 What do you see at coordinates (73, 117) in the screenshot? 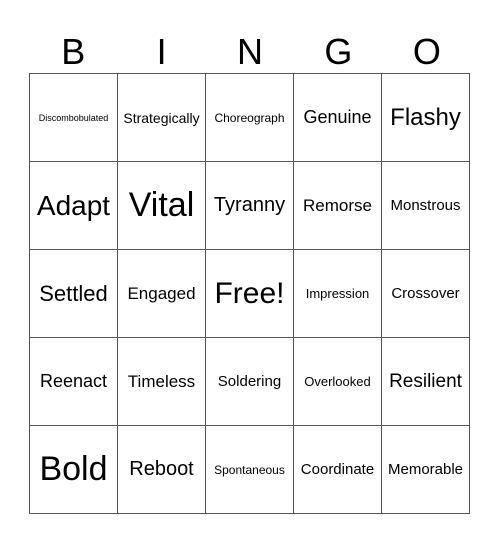
I see `bingo-cell: Discombobulated` at bounding box center [73, 117].